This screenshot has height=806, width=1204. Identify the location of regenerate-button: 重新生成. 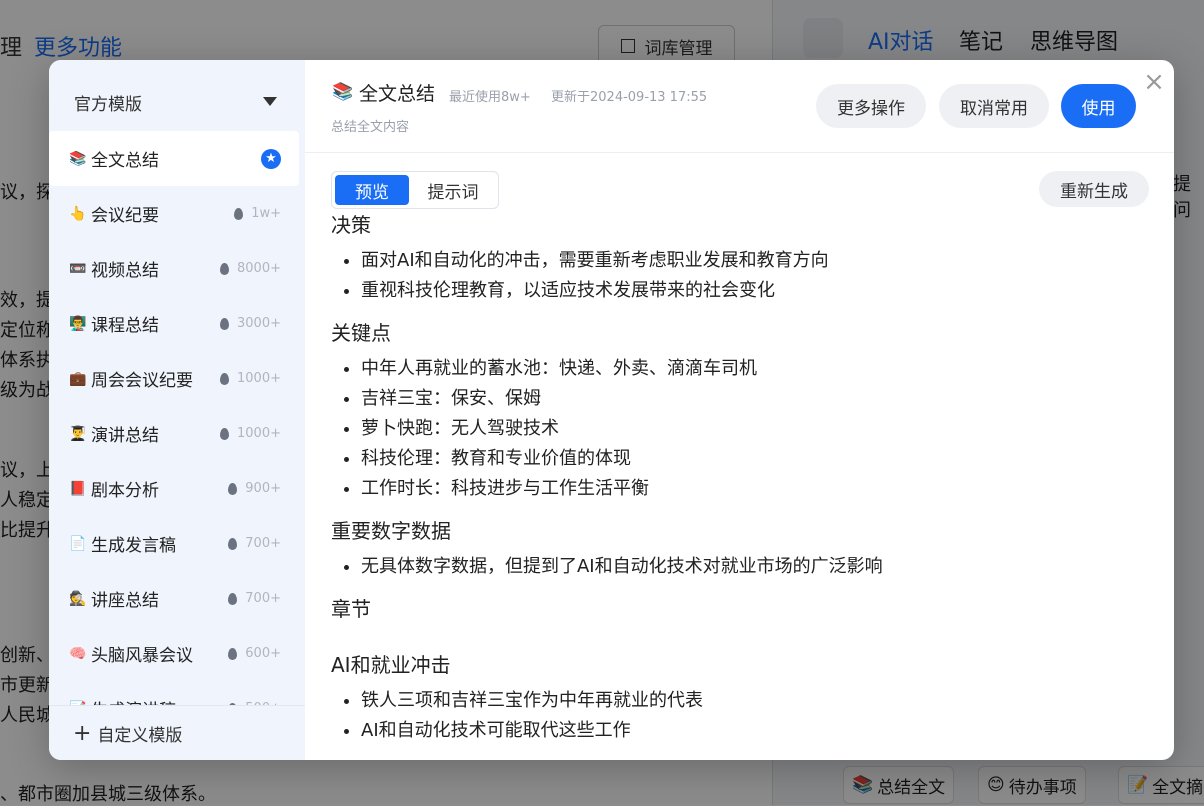
(1094, 189).